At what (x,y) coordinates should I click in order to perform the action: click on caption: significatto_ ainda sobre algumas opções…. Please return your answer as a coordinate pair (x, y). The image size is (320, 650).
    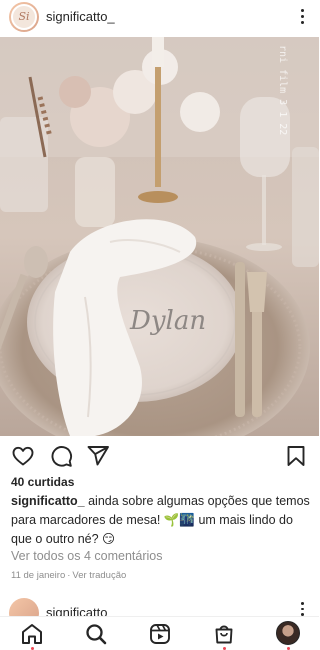
    Looking at the image, I should click on (161, 520).